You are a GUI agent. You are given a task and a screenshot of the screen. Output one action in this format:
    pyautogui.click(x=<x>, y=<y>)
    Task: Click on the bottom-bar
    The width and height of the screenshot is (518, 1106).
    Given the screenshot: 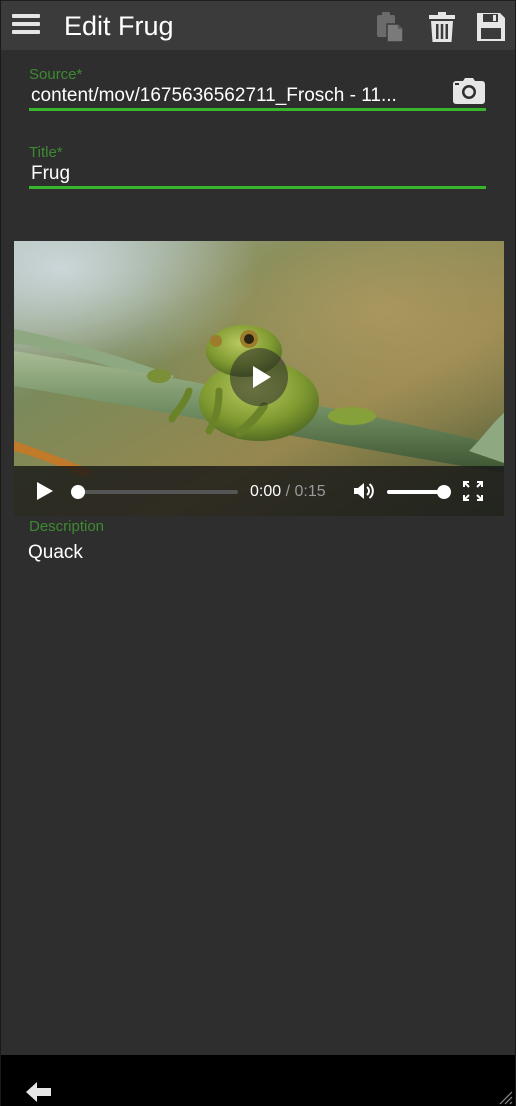 What is the action you would take?
    pyautogui.click(x=258, y=1080)
    